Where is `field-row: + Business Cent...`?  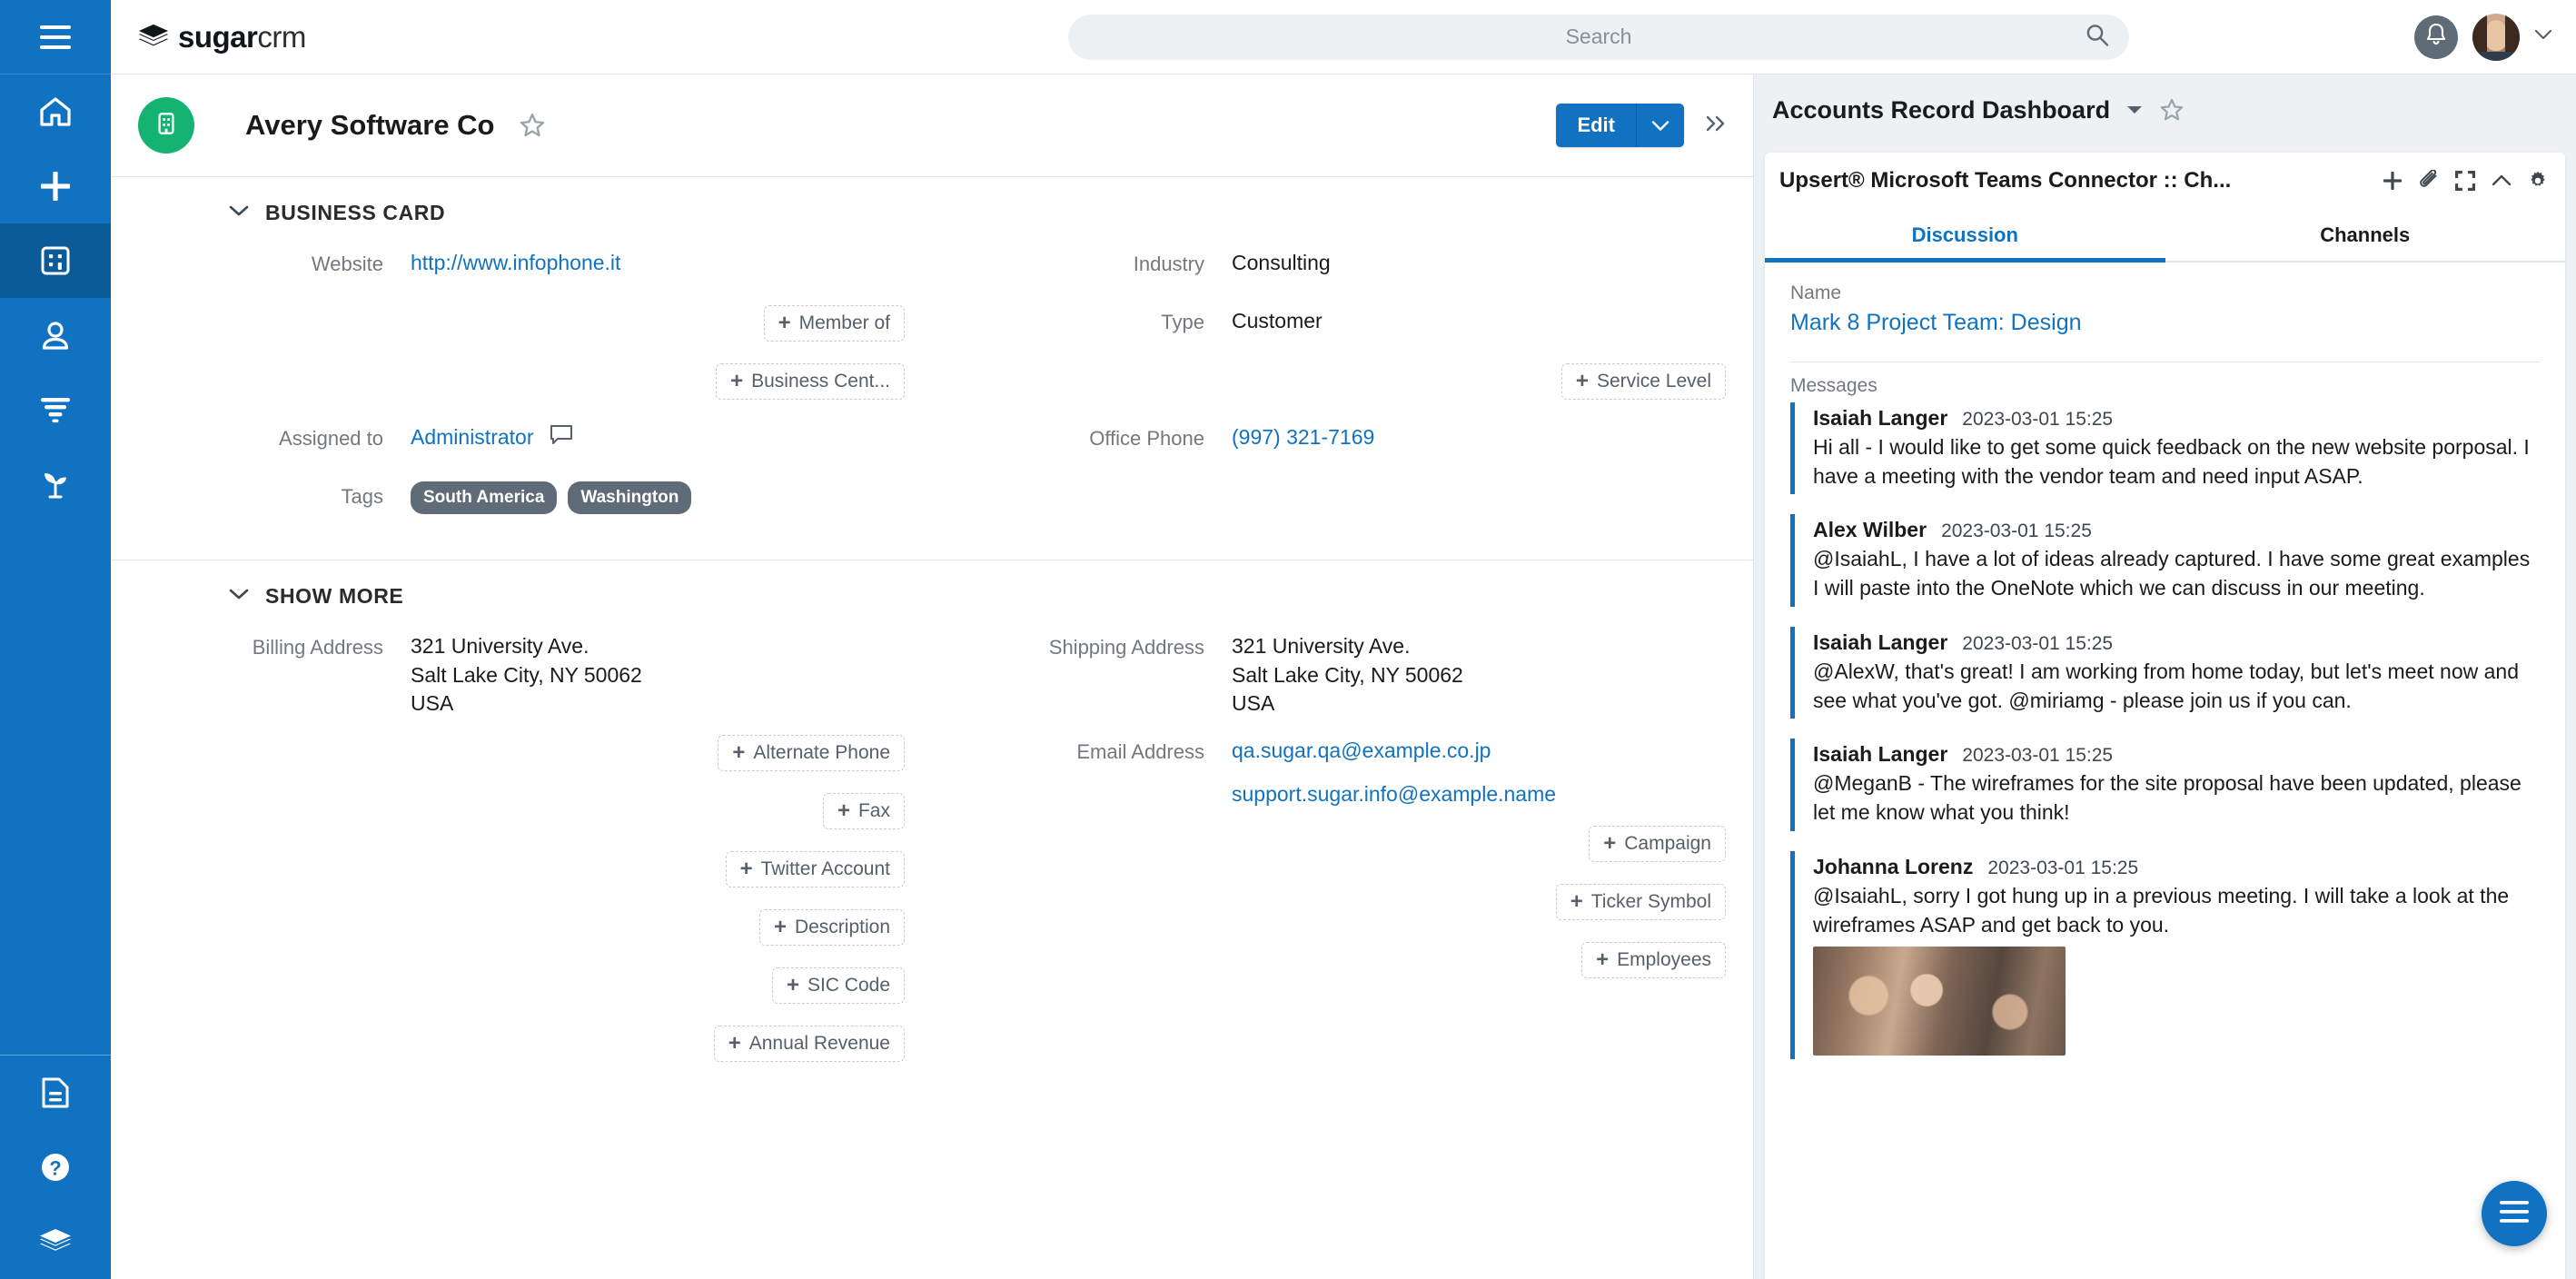
field-row: + Business Cent... is located at coordinates (521, 384).